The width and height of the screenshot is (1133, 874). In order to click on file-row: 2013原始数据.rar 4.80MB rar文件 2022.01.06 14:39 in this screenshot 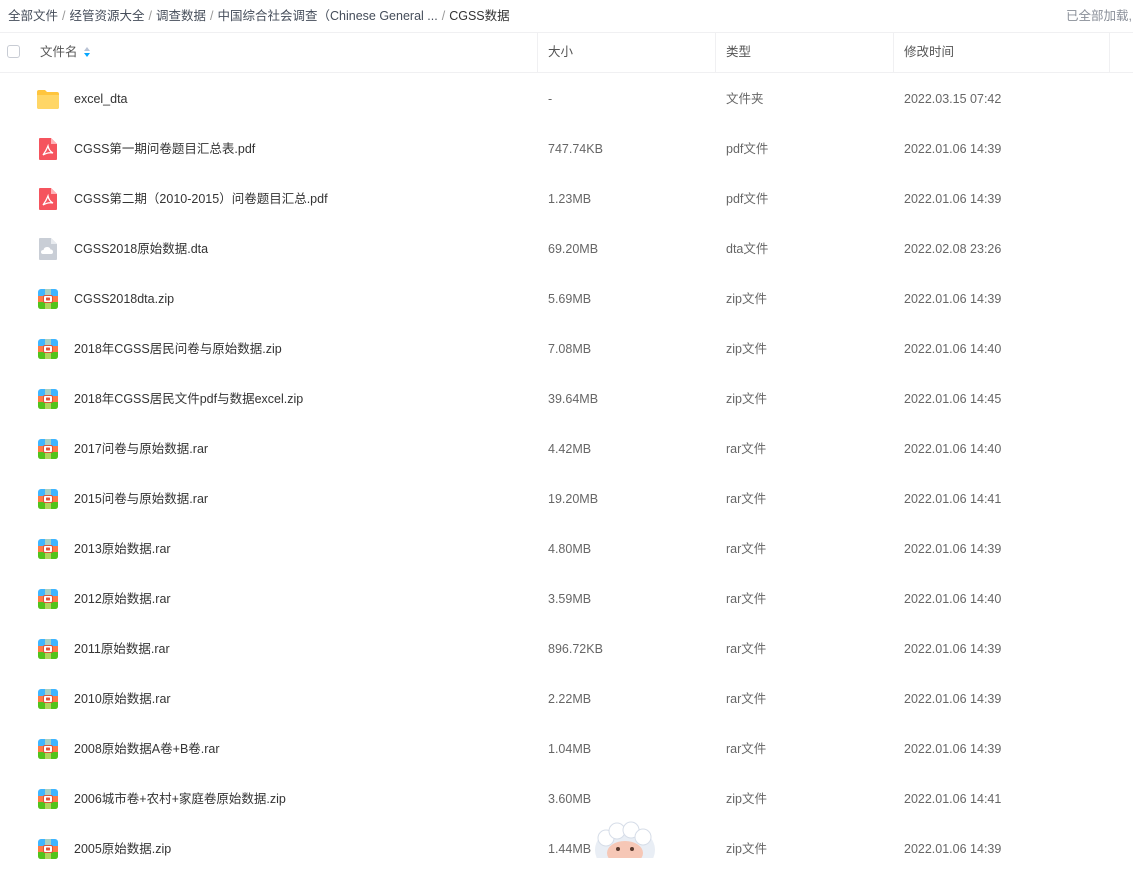, I will do `click(566, 549)`.